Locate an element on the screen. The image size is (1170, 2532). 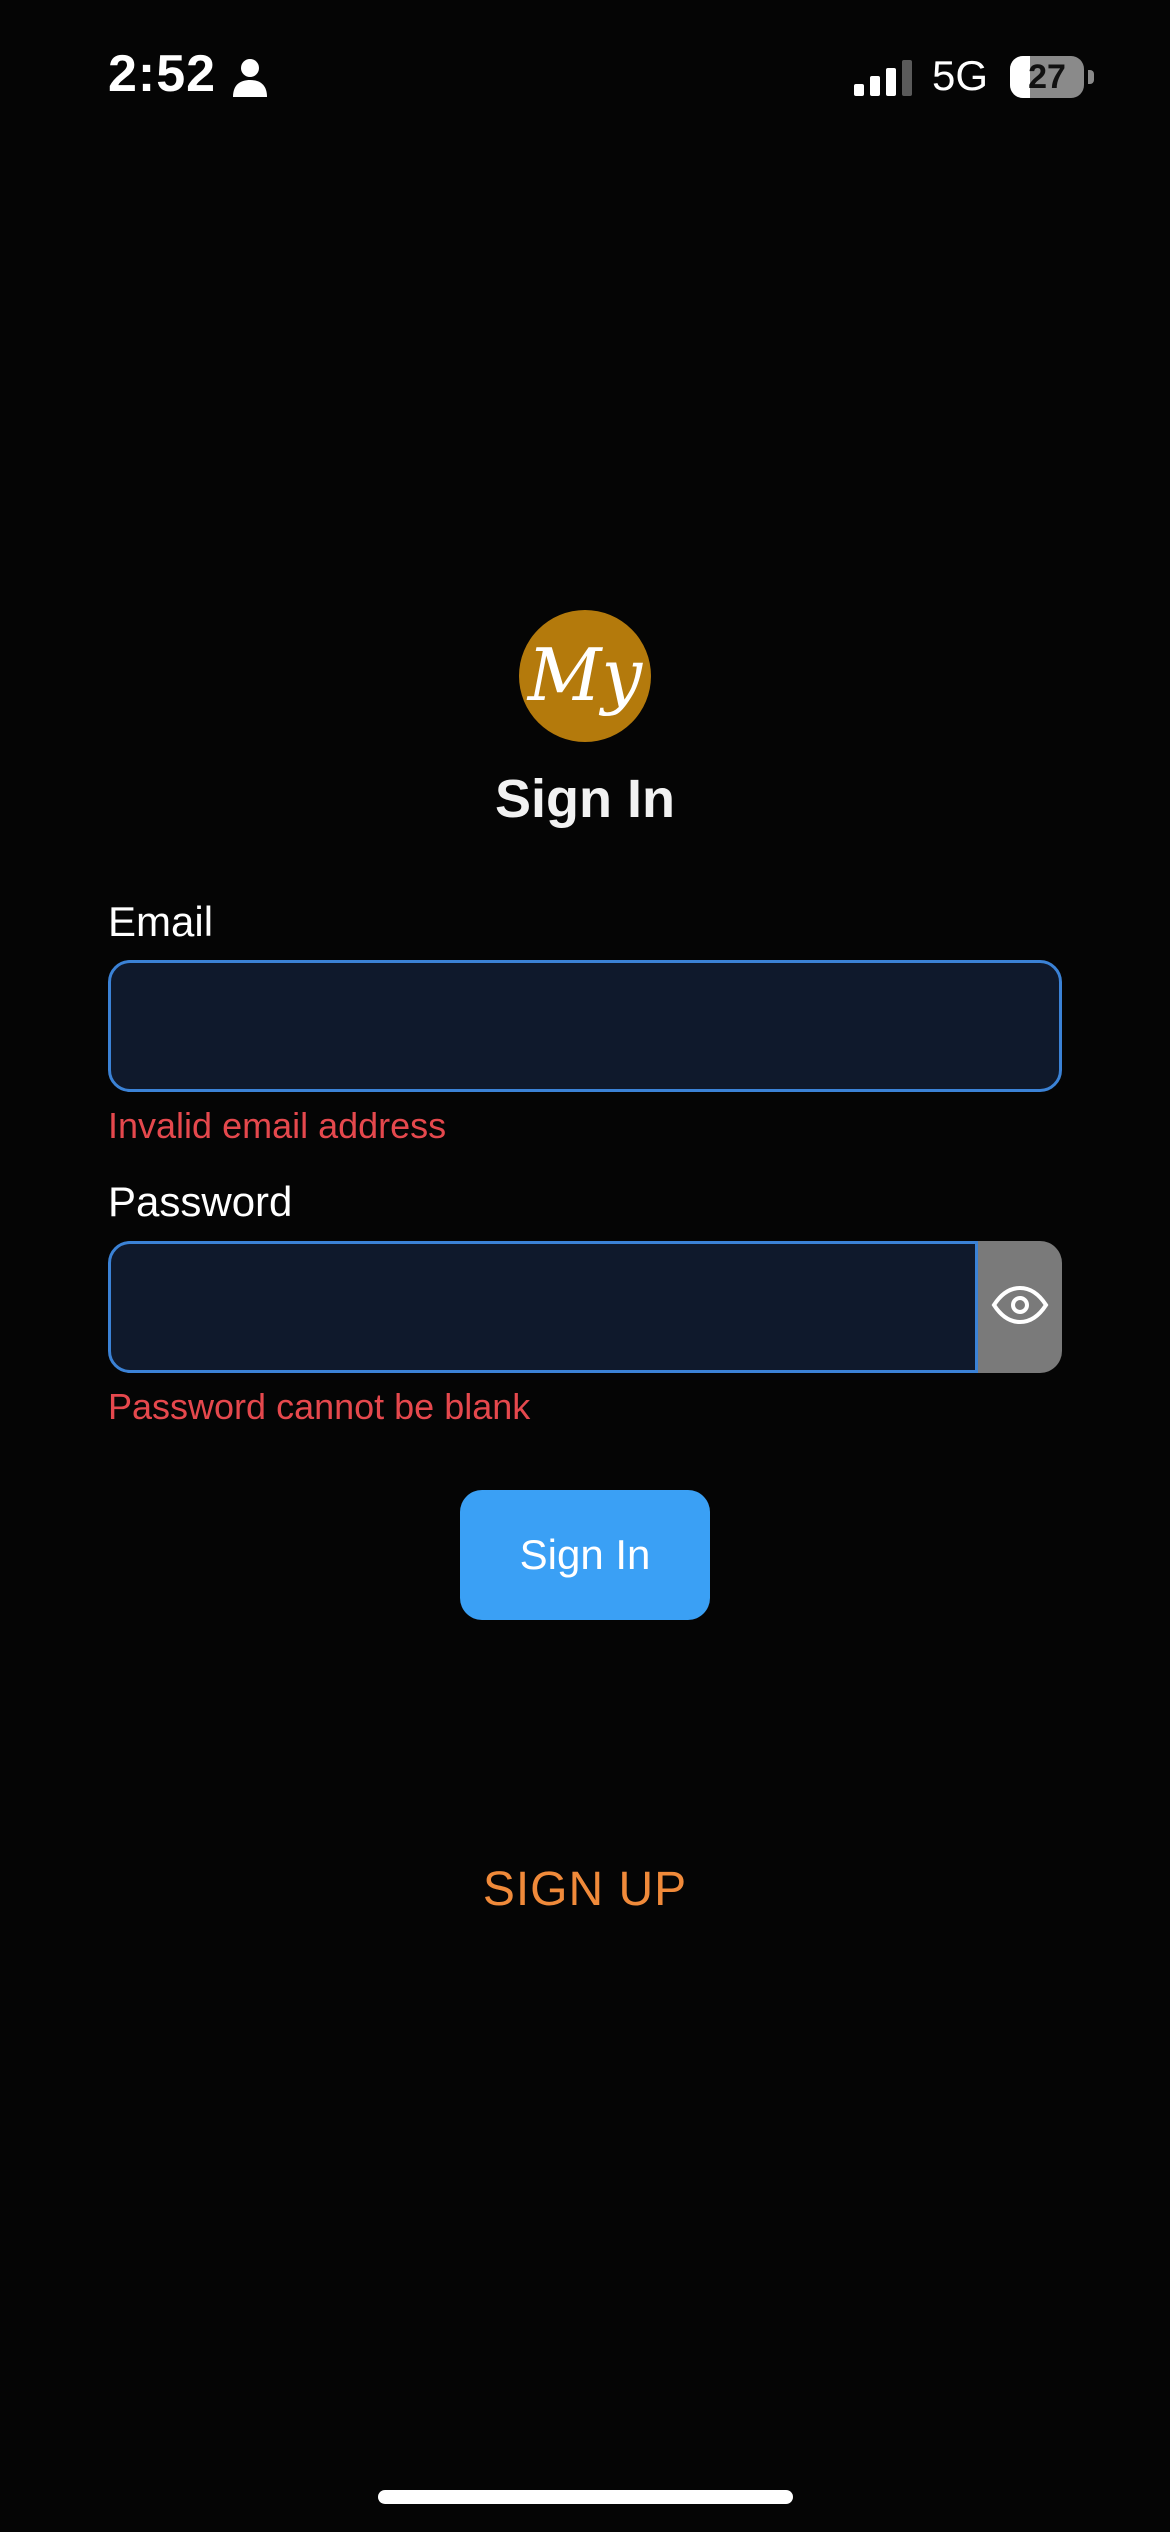
app-logo: My is located at coordinates (585, 676).